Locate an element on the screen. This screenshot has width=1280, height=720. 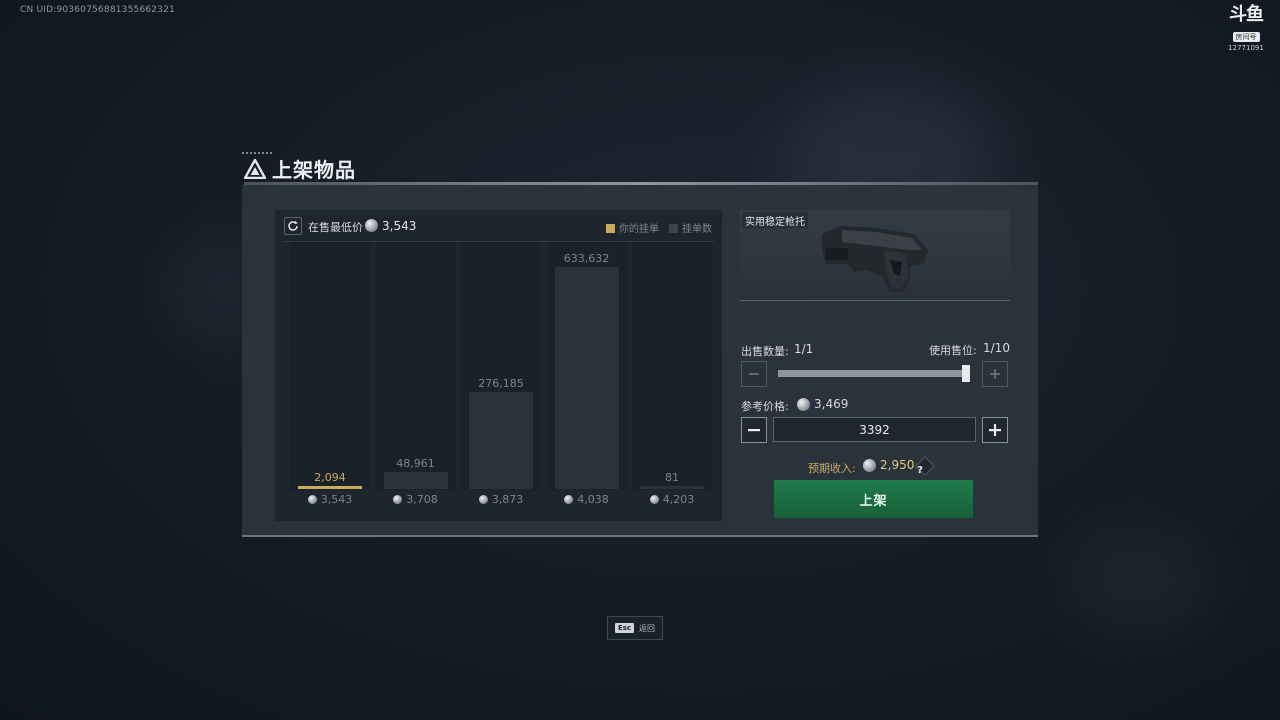
chart-legend: 你的挂单 挂单数 is located at coordinates (659, 227).